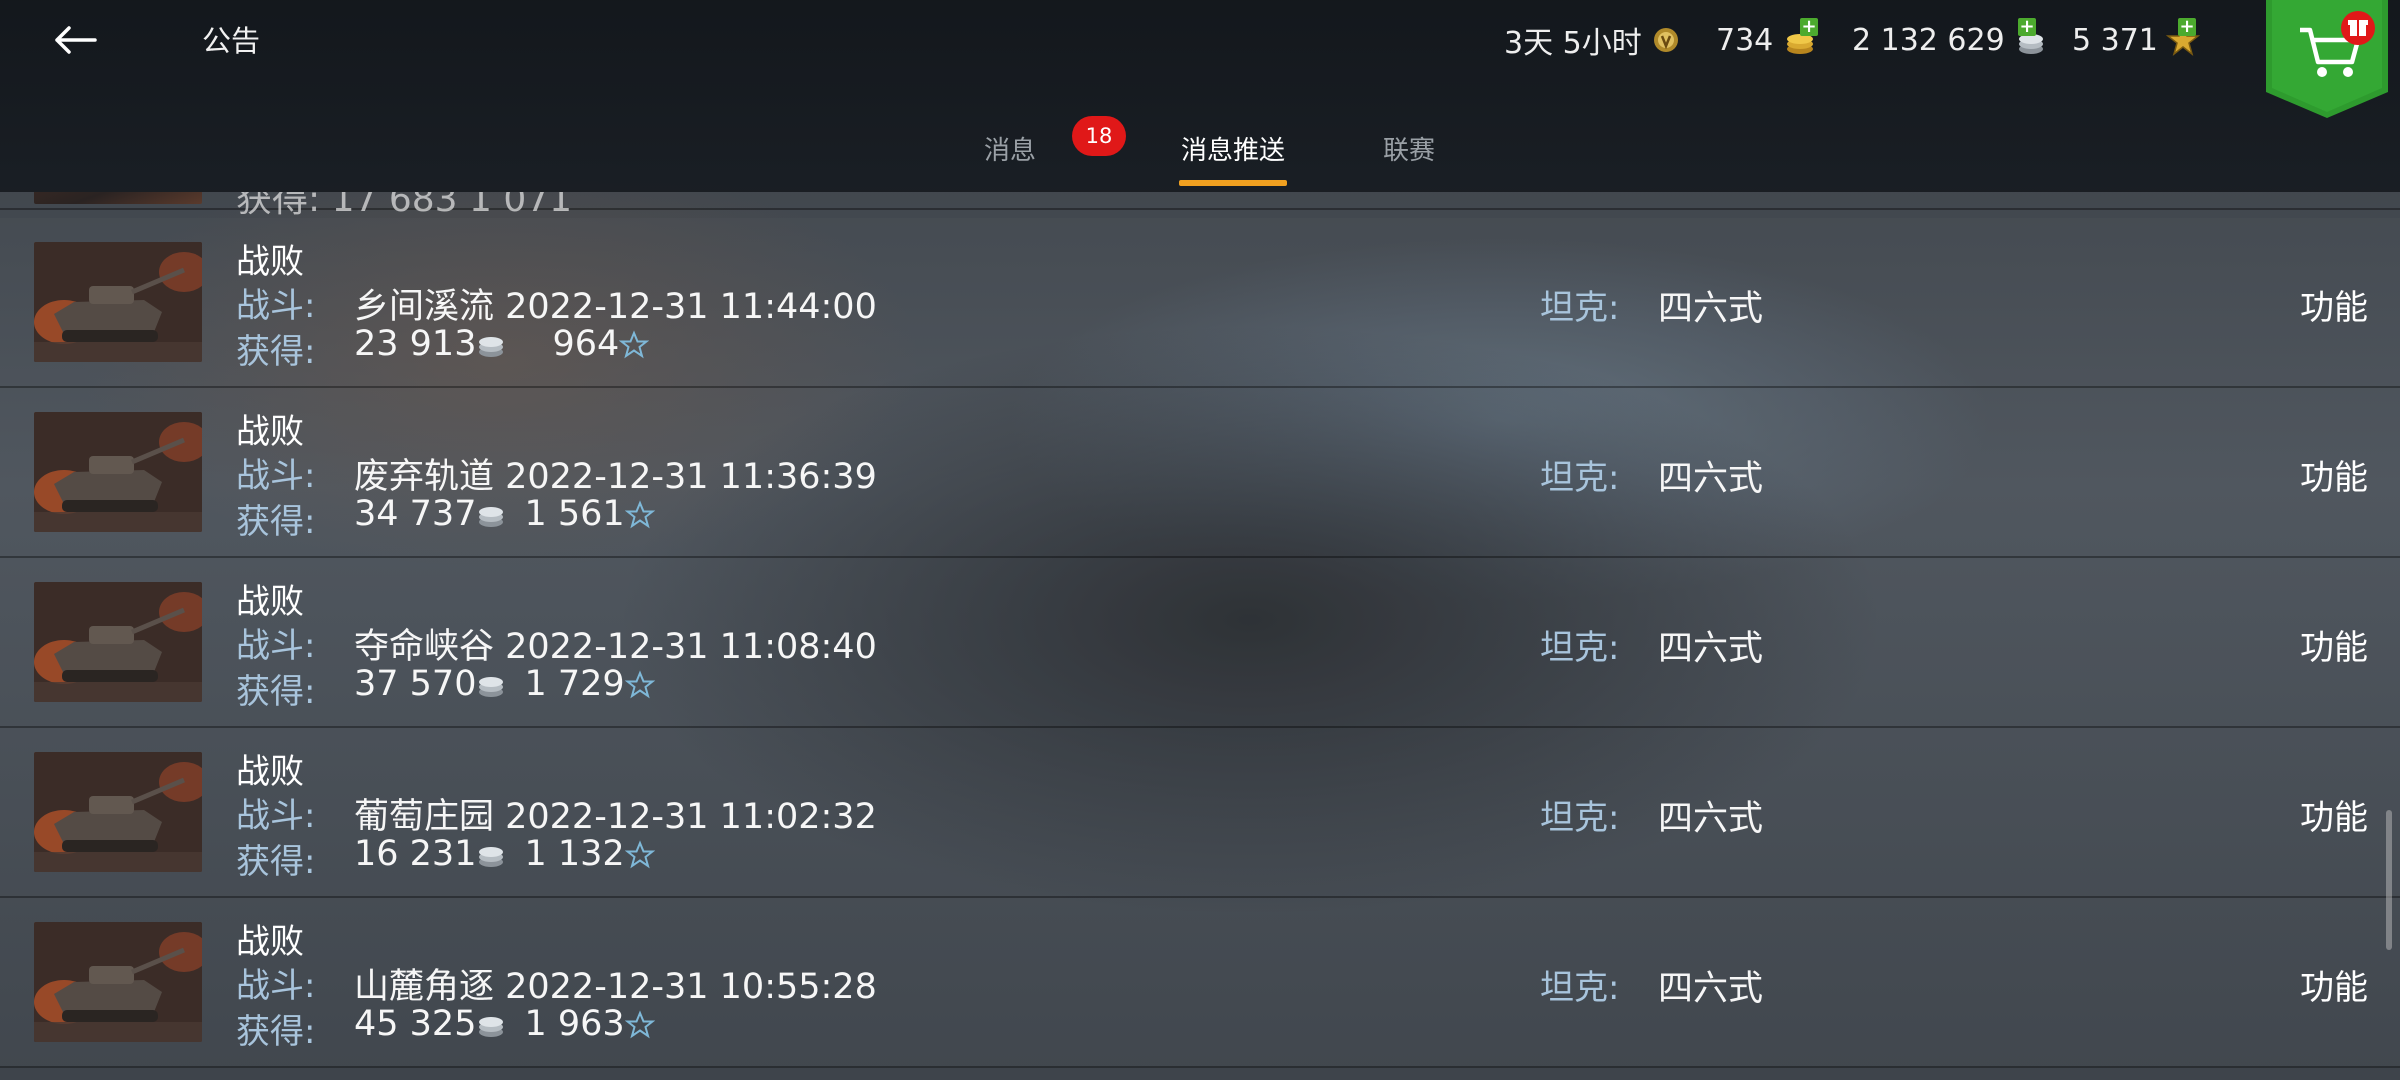  Describe the element at coordinates (1745, 40) in the screenshot. I see `gold-amount: 734` at that location.